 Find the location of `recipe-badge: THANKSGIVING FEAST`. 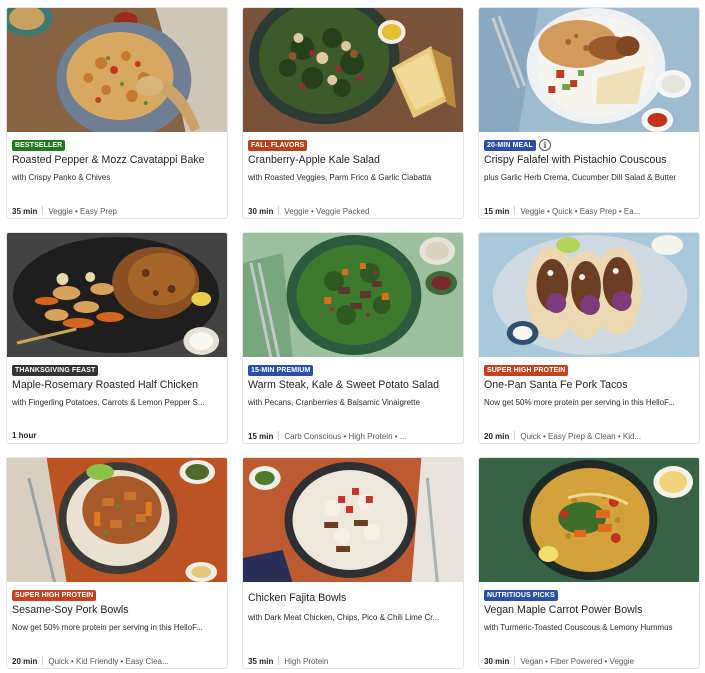

recipe-badge: THANKSGIVING FEAST is located at coordinates (55, 370).